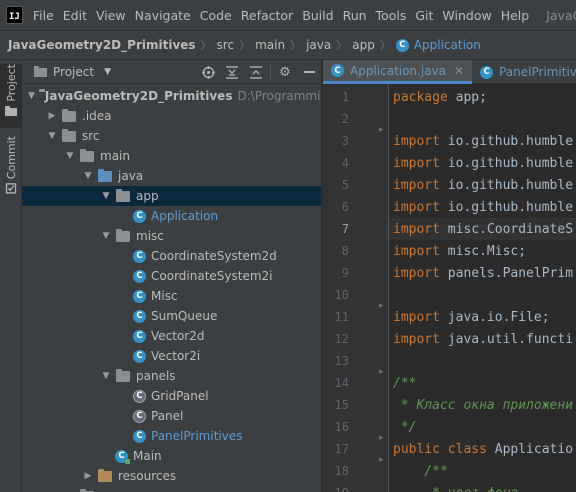 The height and width of the screenshot is (492, 576). Describe the element at coordinates (14, 15) in the screenshot. I see `intellij-logo-icon: IJ` at that location.